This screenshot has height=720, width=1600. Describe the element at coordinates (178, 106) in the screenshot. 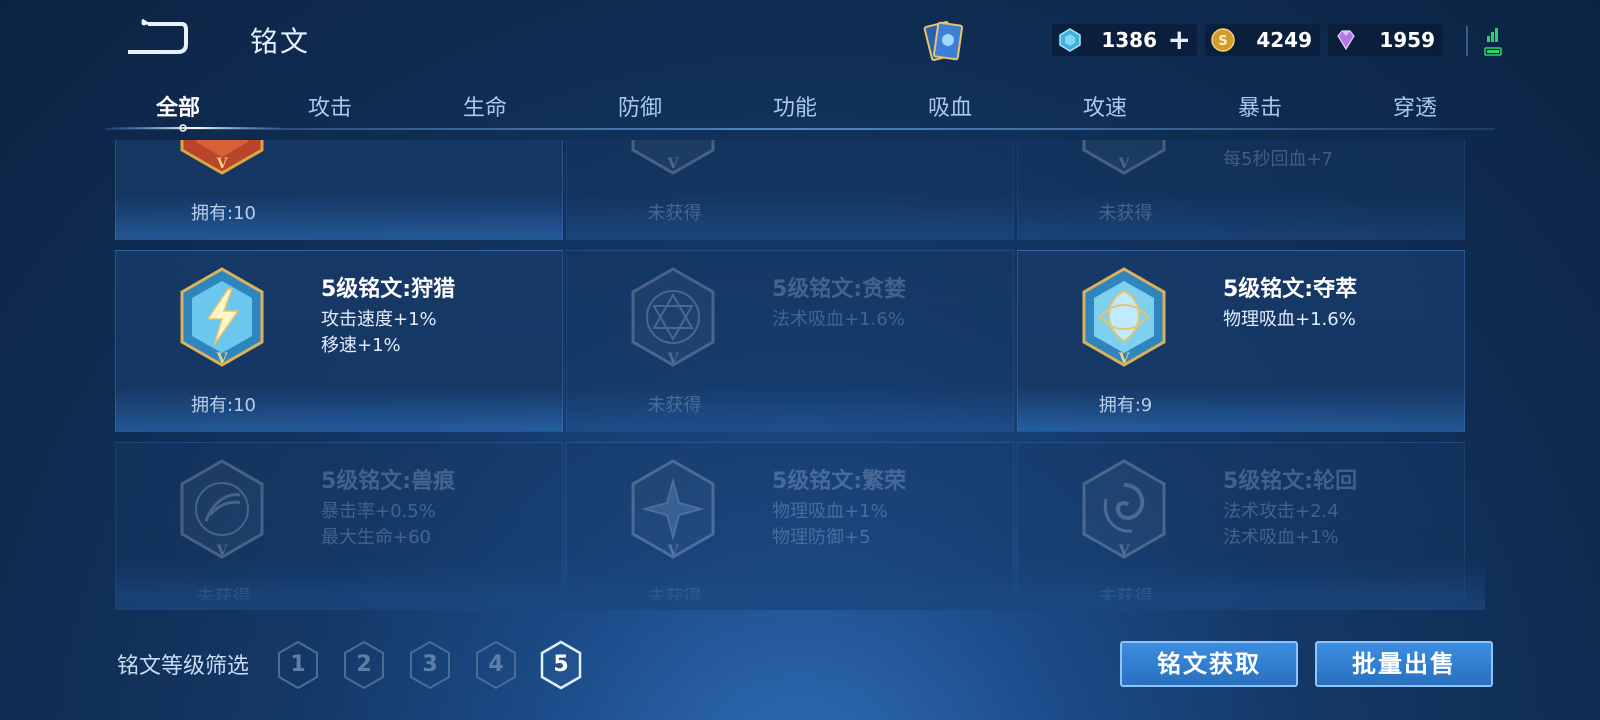

I see `tab-all: 全部` at that location.